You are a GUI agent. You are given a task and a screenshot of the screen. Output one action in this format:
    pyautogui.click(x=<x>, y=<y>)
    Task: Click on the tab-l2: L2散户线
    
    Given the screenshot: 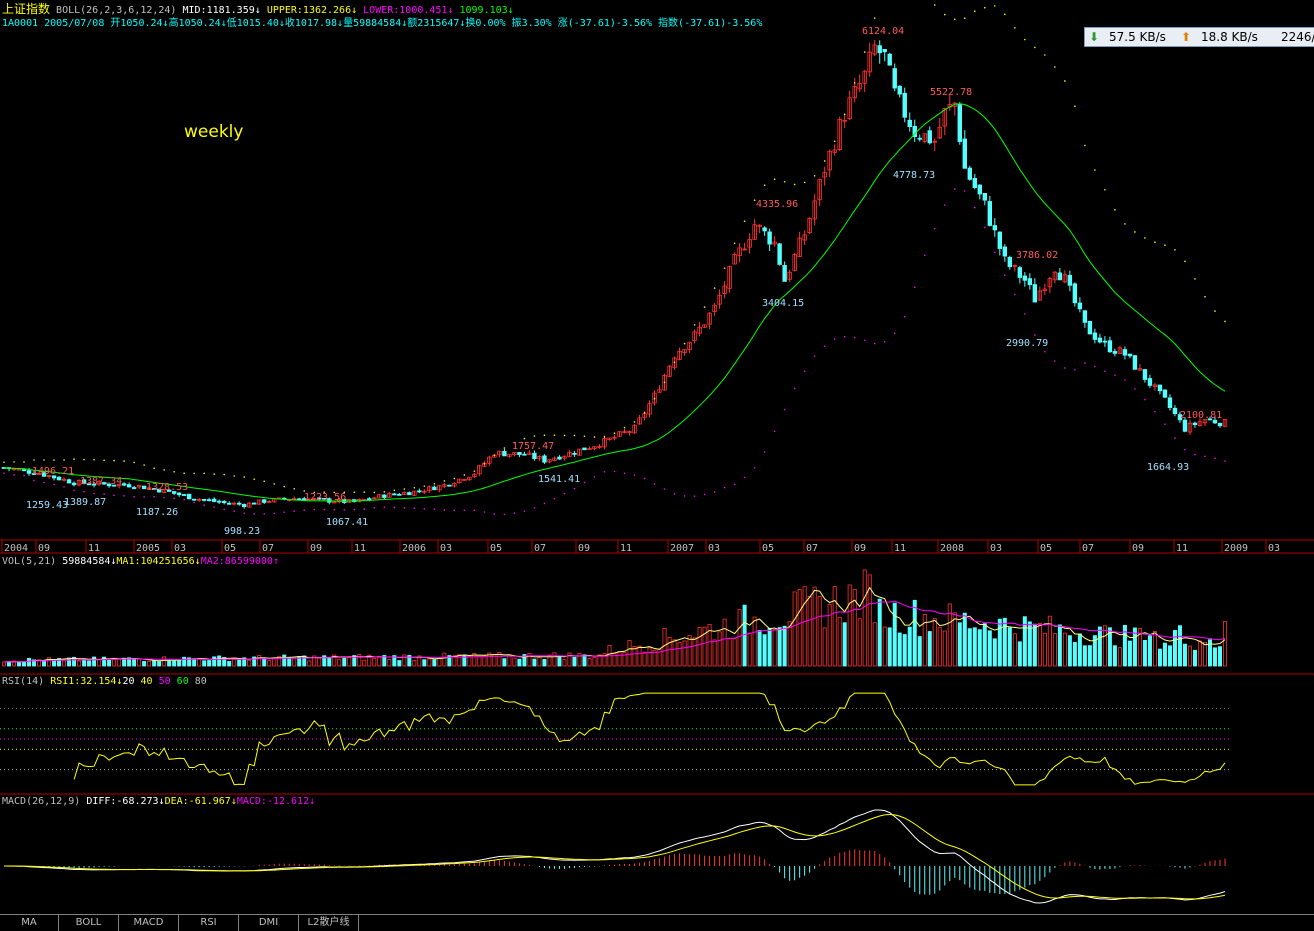 What is the action you would take?
    pyautogui.click(x=329, y=923)
    